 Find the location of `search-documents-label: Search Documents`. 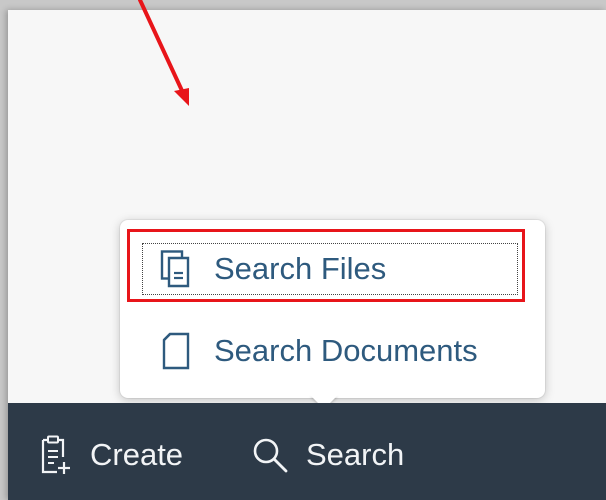

search-documents-label: Search Documents is located at coordinates (346, 350).